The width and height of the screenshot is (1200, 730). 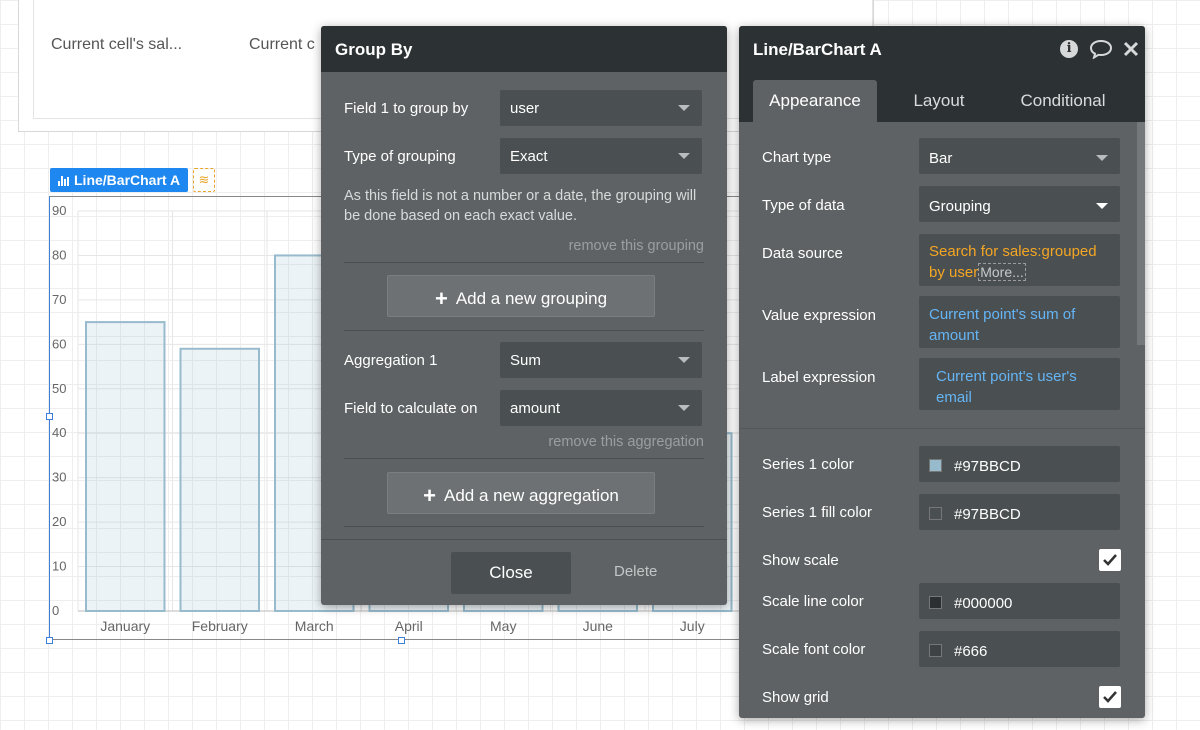 I want to click on aggregation-label: Aggregation 1, so click(x=391, y=360).